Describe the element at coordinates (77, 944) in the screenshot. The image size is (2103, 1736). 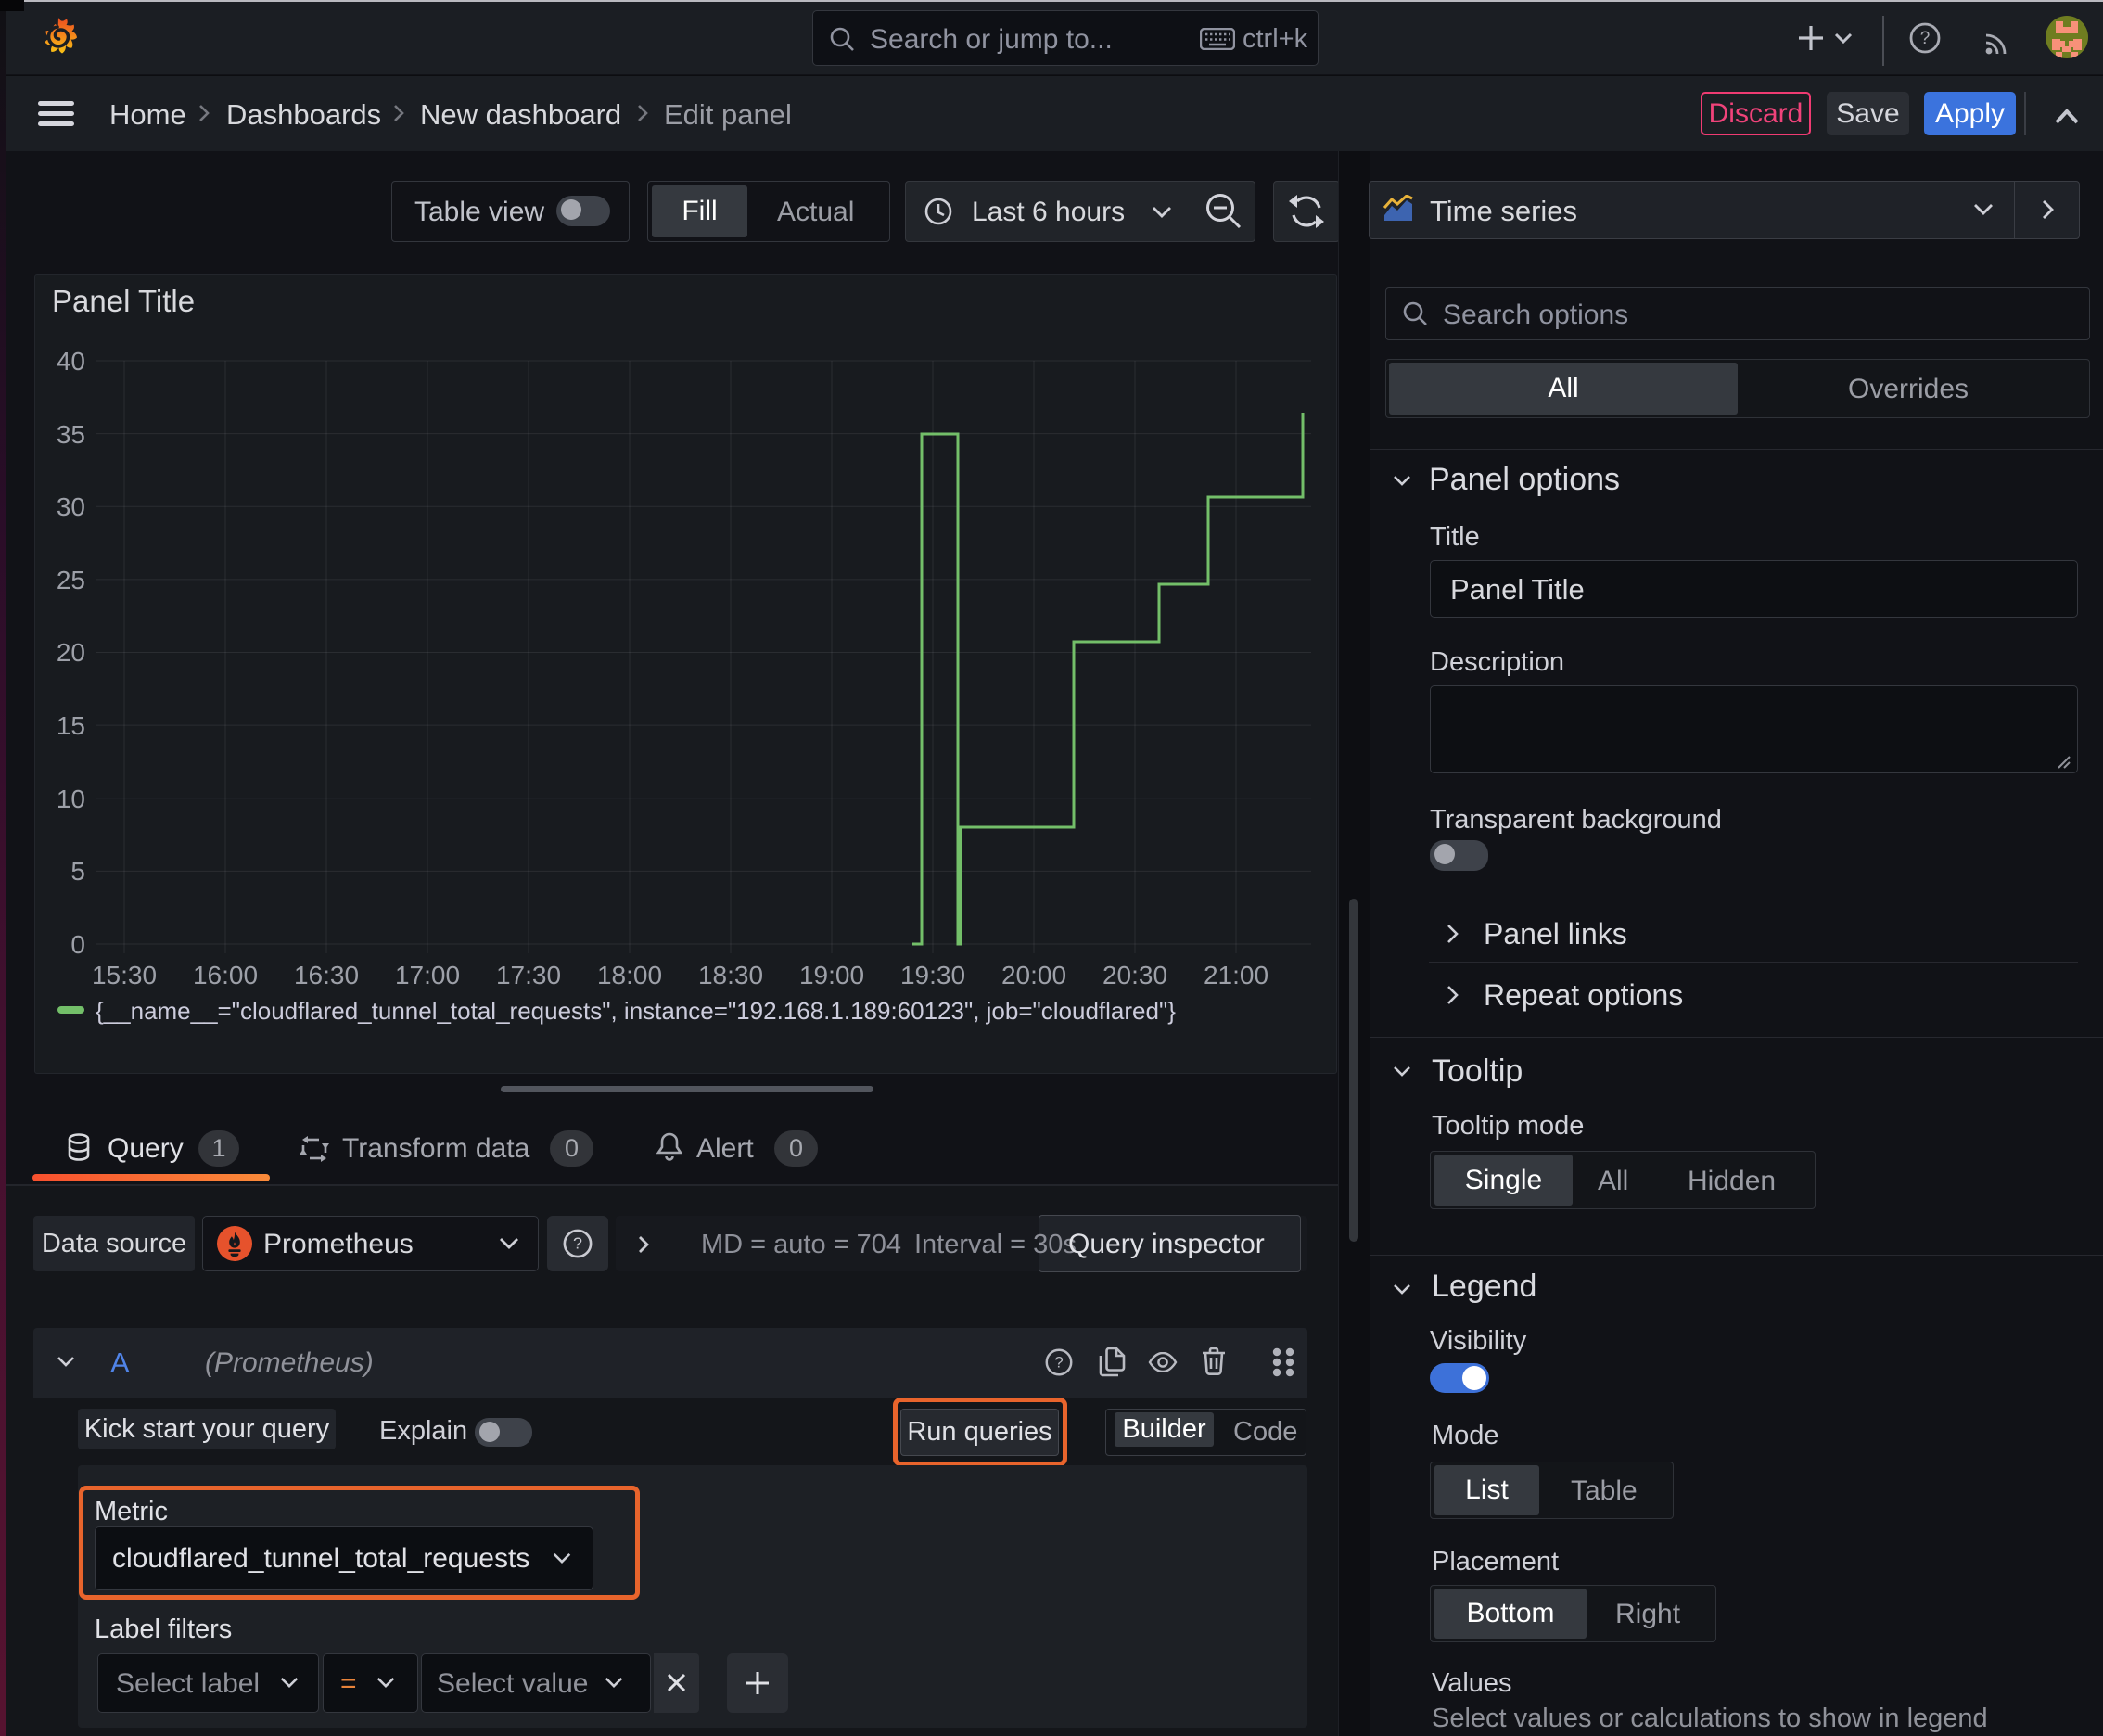
I see `svg-text: 0` at that location.